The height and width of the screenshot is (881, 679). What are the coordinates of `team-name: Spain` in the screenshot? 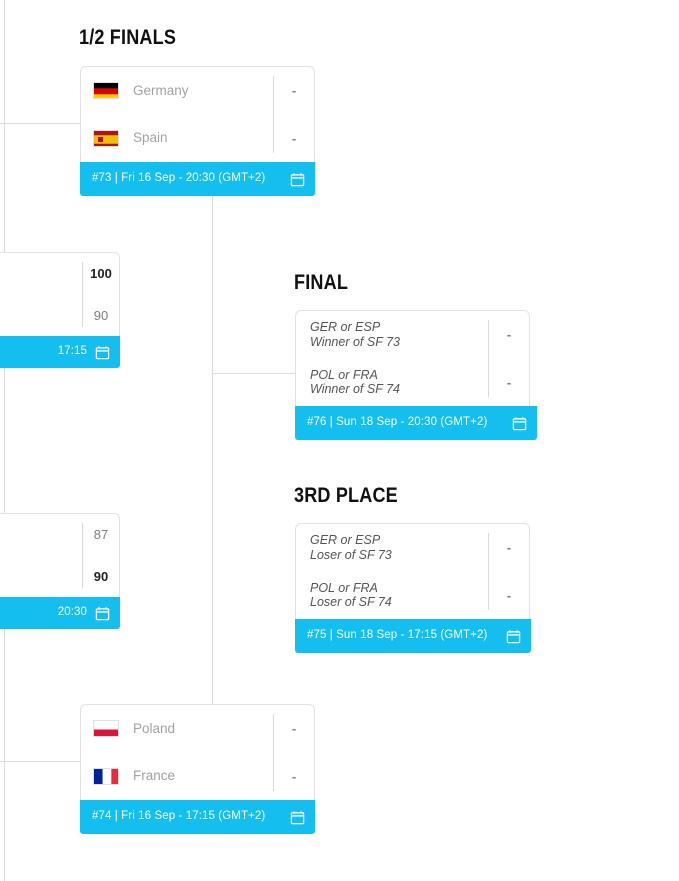 It's located at (150, 138).